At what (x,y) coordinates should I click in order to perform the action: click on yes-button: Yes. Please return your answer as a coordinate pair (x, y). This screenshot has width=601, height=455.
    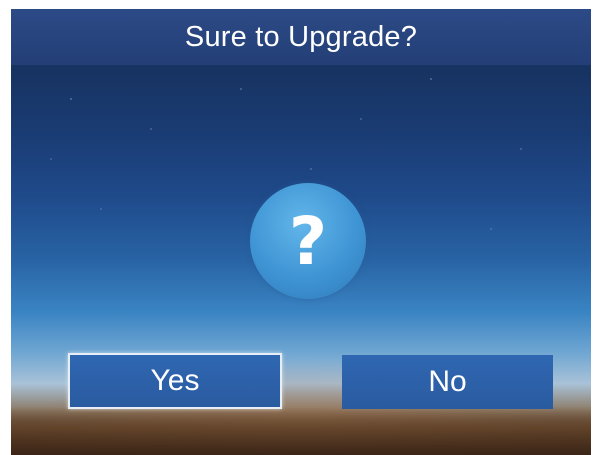
    Looking at the image, I should click on (175, 381).